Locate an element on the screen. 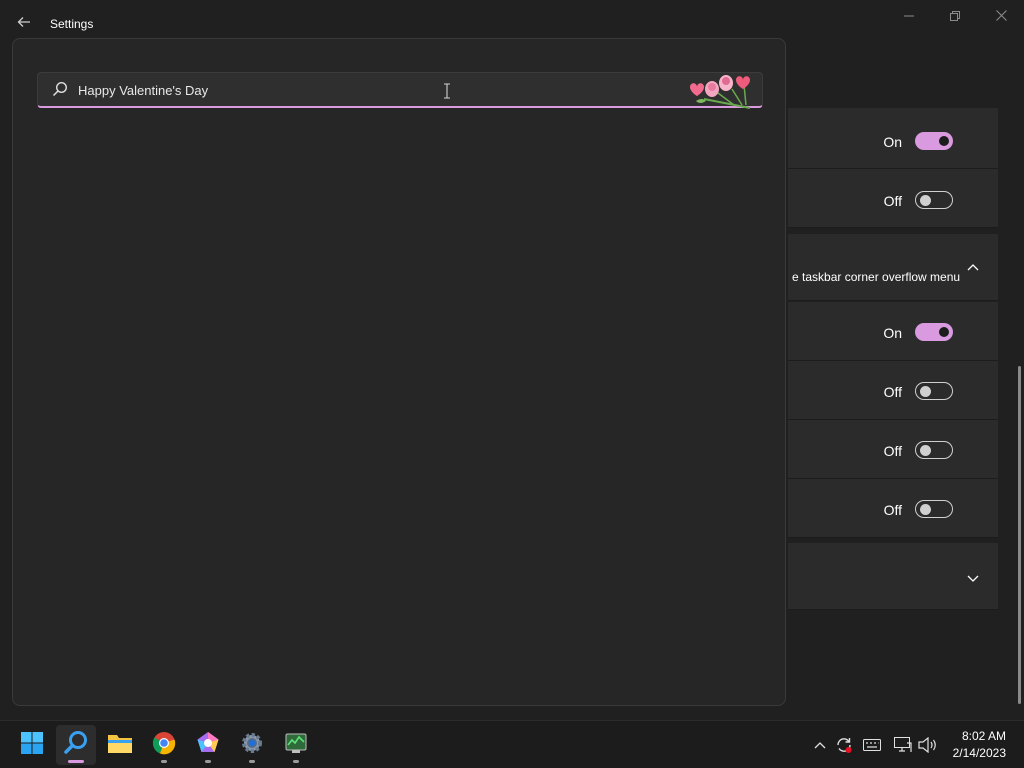  network-icon is located at coordinates (903, 745).